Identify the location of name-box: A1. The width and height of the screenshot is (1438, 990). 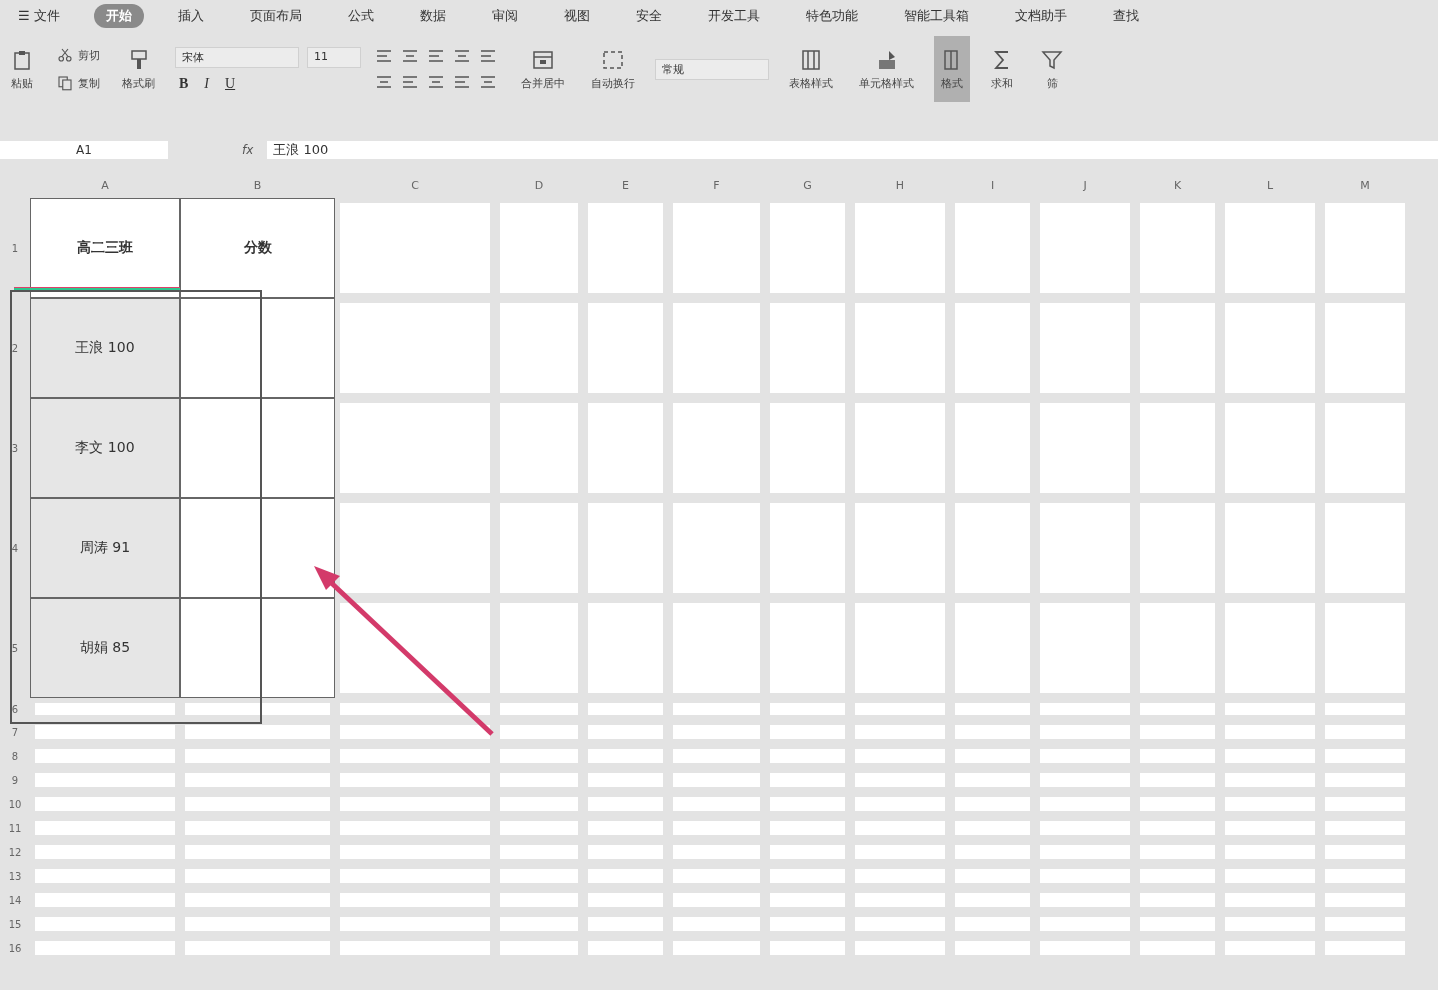
(84, 150).